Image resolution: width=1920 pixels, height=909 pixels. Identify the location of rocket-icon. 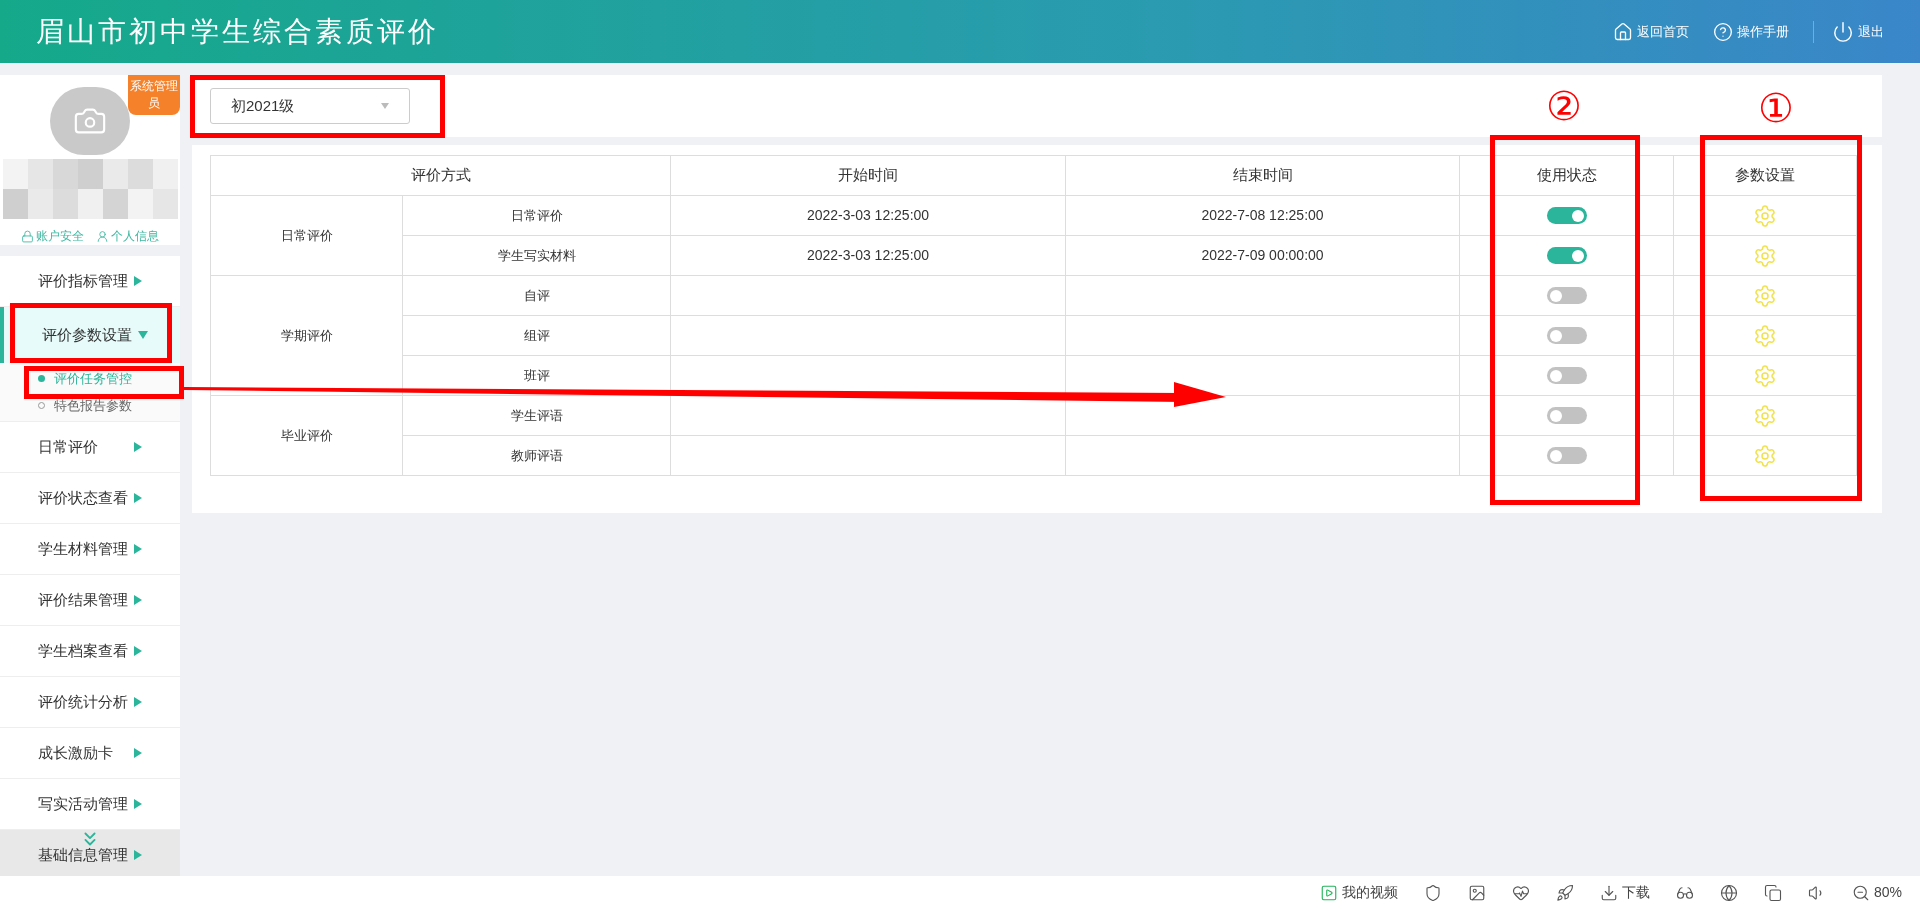
(1564, 892).